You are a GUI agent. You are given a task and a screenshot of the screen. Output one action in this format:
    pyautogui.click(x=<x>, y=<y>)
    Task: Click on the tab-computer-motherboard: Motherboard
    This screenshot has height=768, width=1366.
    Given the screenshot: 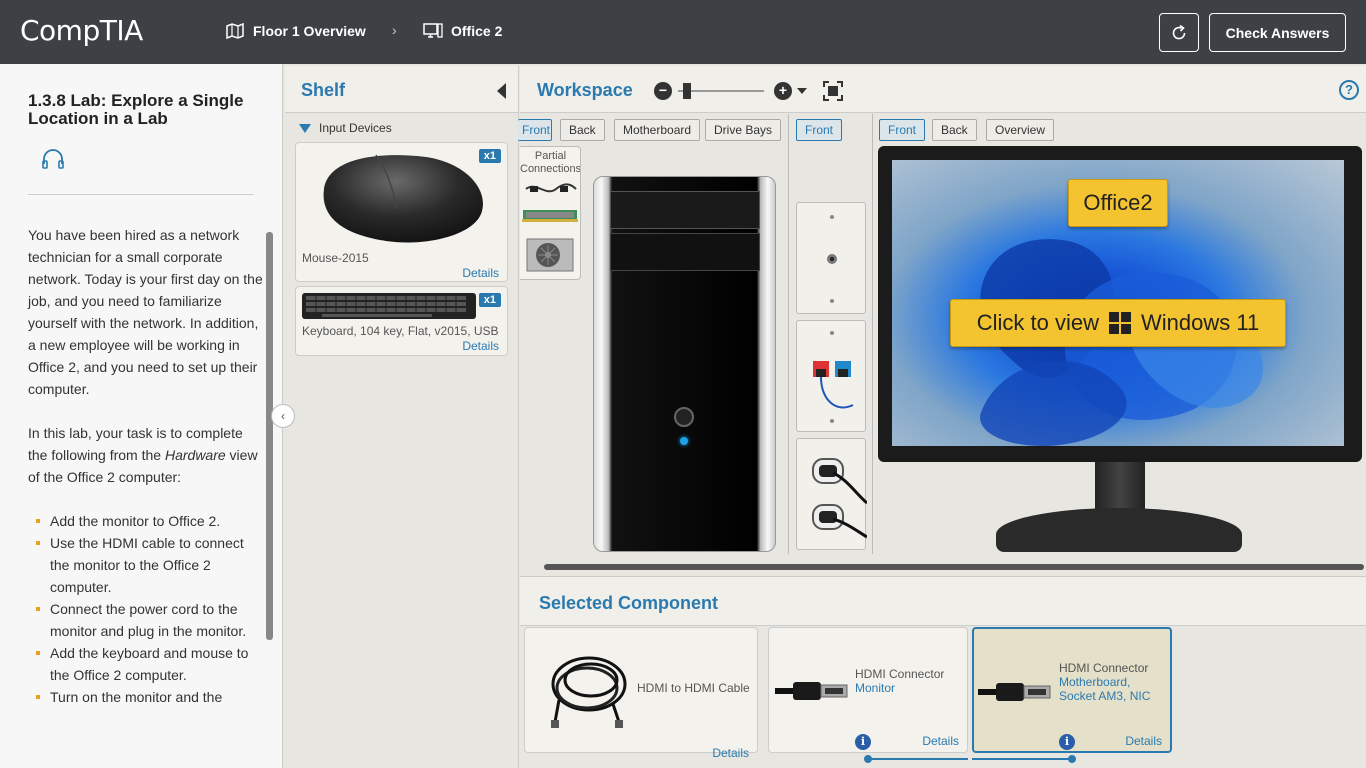 What is the action you would take?
    pyautogui.click(x=657, y=130)
    